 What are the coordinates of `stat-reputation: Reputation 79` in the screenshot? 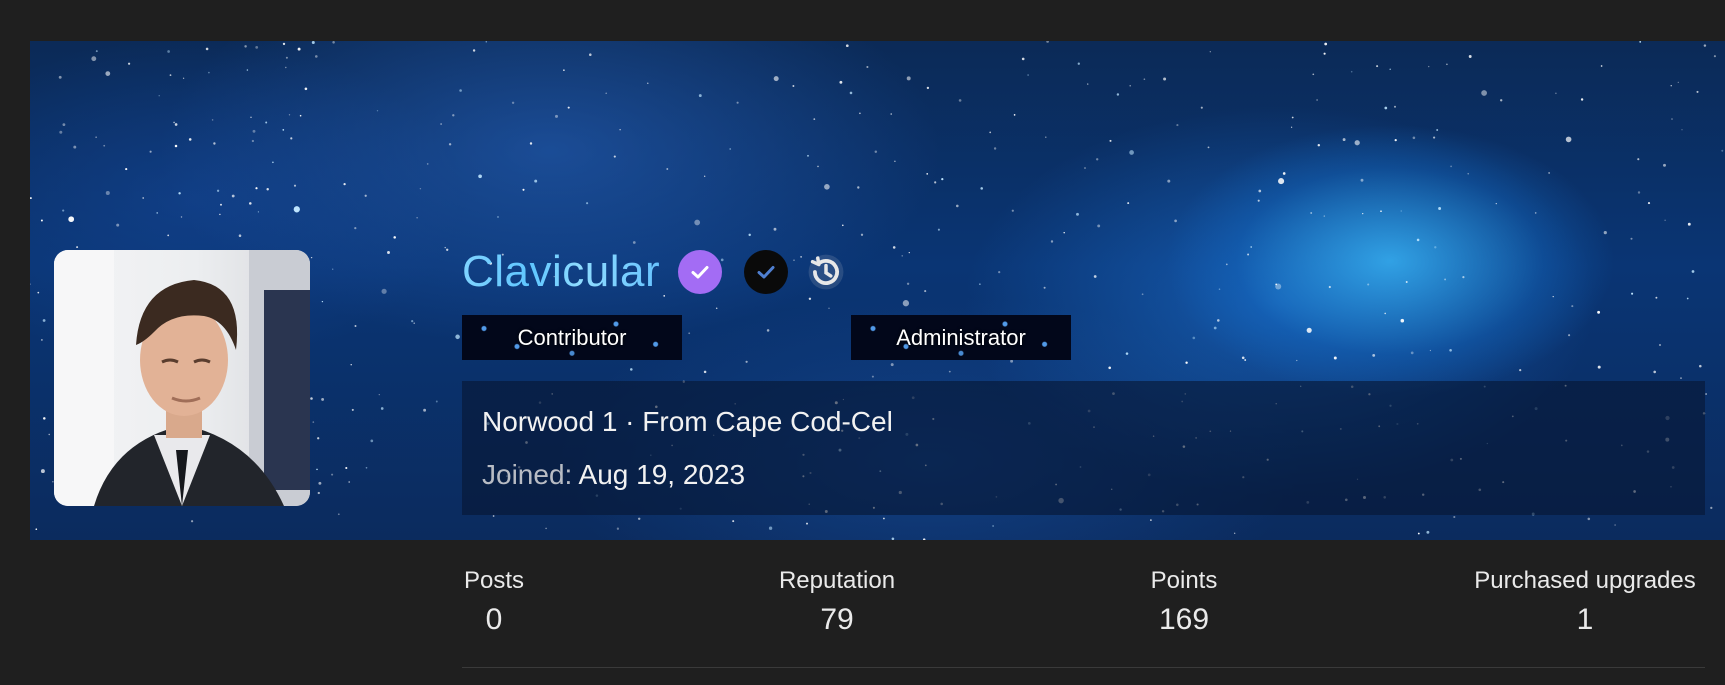 It's located at (837, 602).